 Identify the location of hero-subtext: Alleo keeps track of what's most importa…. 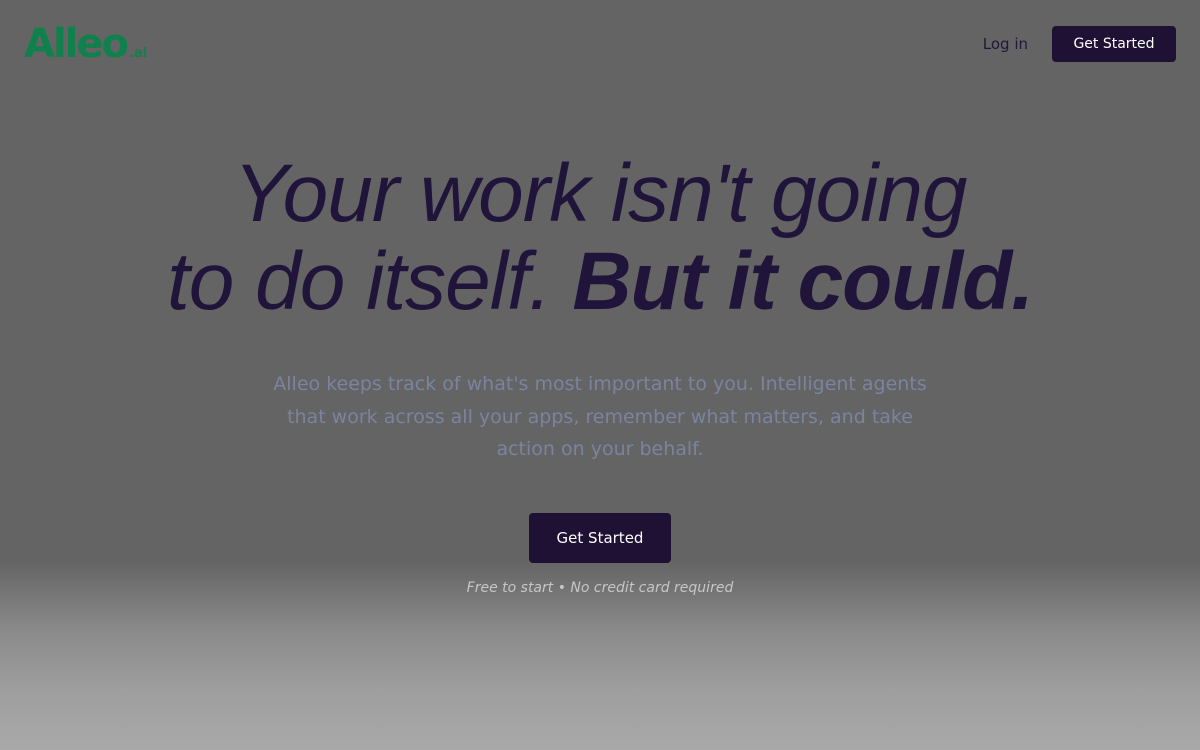
(600, 416).